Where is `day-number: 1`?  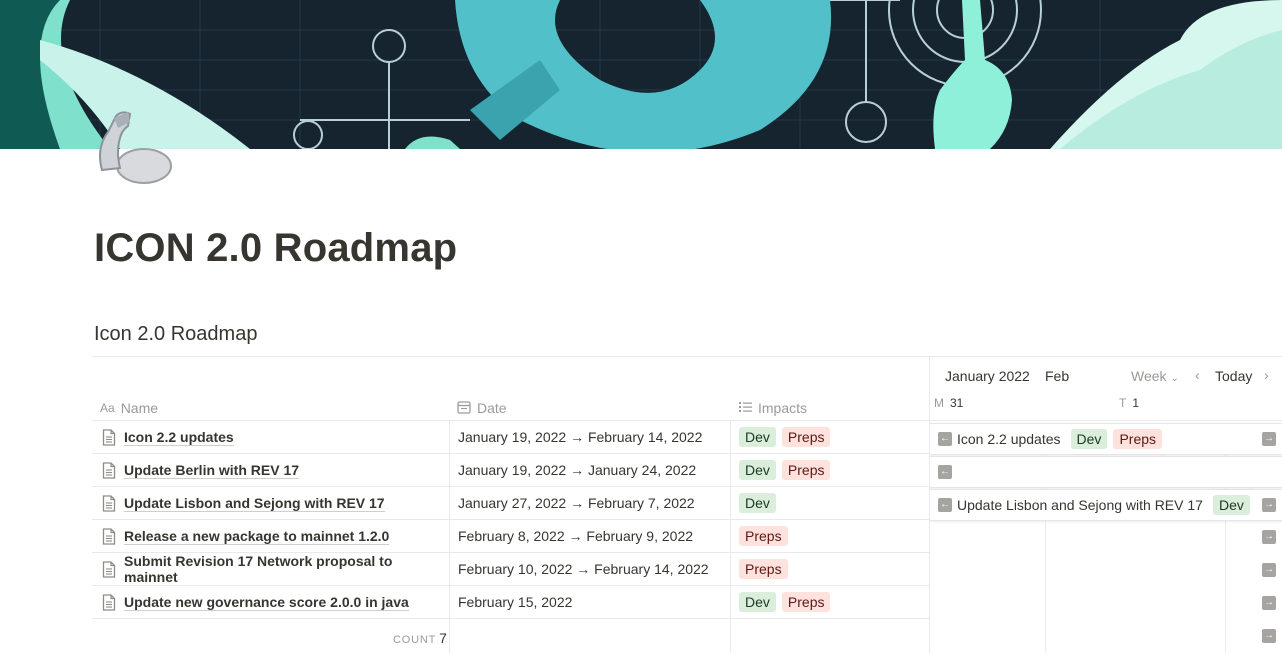
day-number: 1 is located at coordinates (1136, 403).